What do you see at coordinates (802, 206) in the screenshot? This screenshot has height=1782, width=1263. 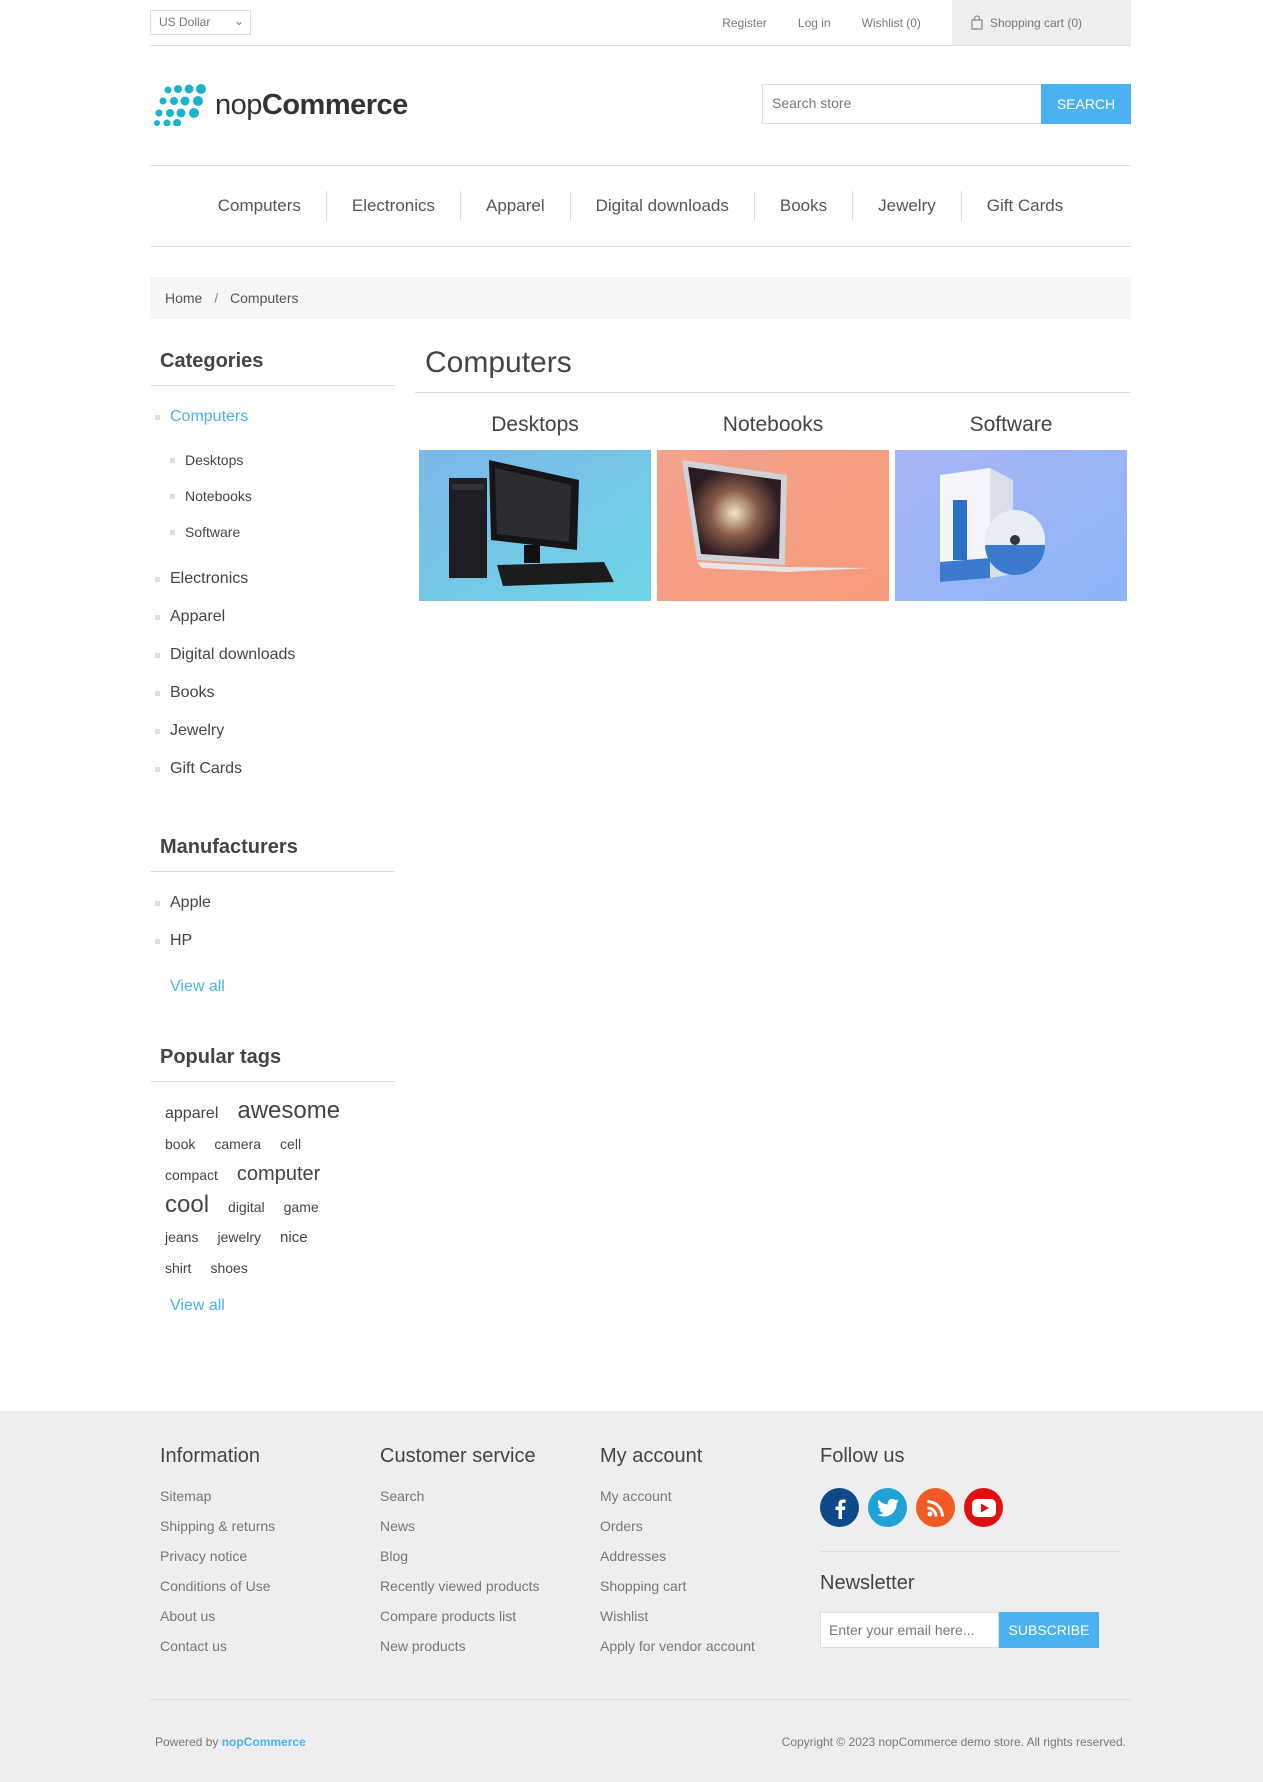 I see `menu-item-books: Books` at bounding box center [802, 206].